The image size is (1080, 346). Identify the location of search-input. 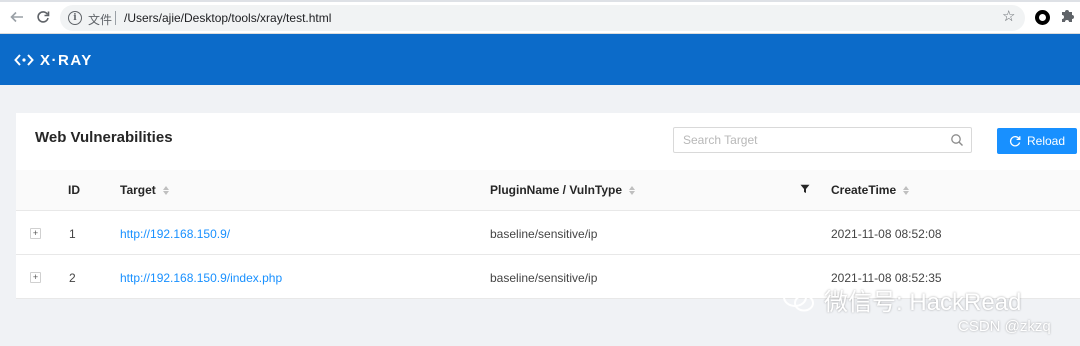
(813, 140).